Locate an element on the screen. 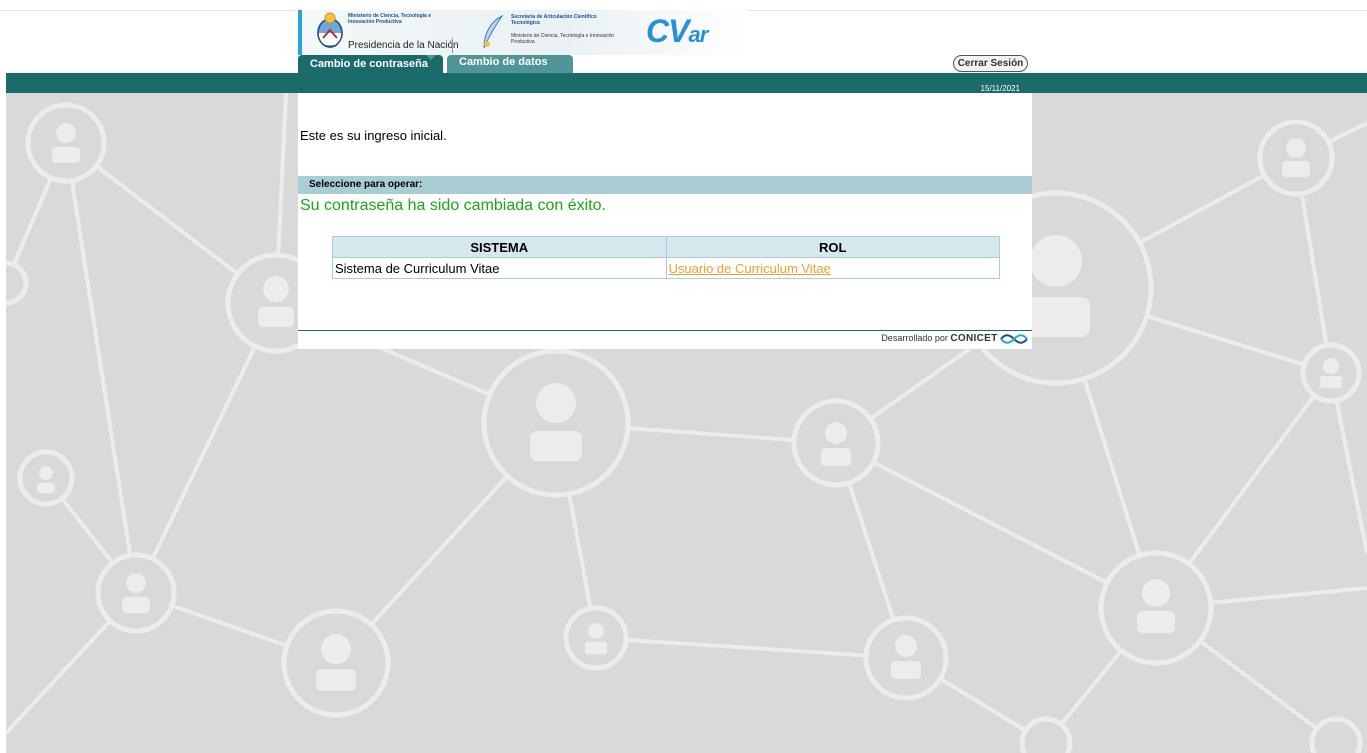 This screenshot has width=1367, height=753. secretary-feather-icon is located at coordinates (493, 31).